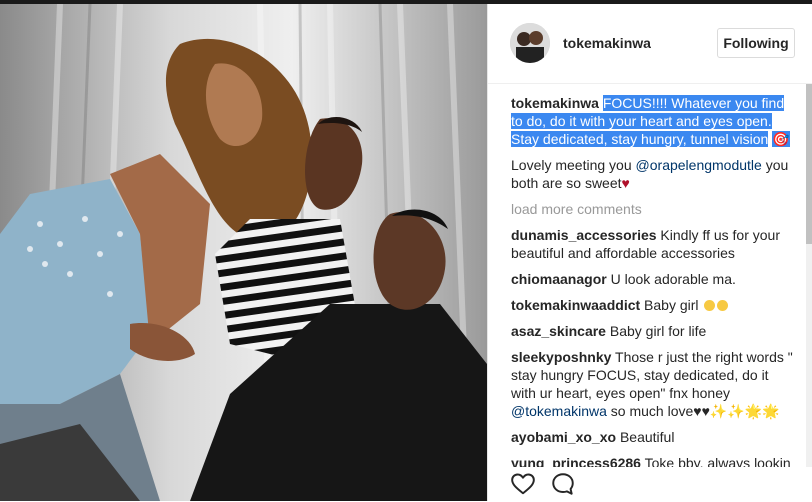 The image size is (812, 502). Describe the element at coordinates (744, 411) in the screenshot. I see `sparkles-emoji: ✨✨🌟🌟` at that location.